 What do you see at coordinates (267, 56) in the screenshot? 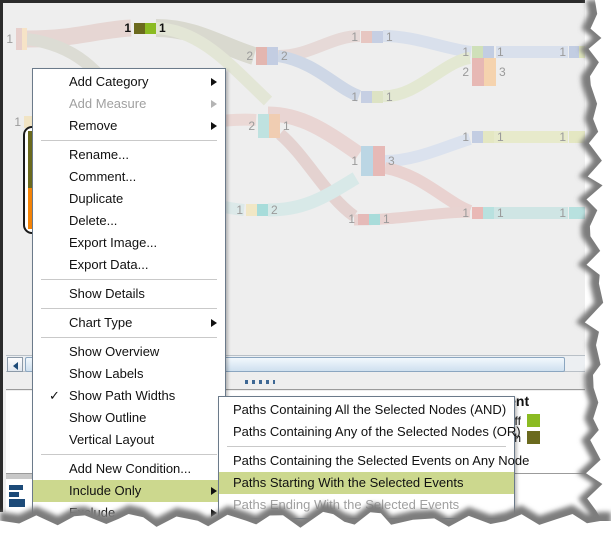
I see `chart-node: 22` at bounding box center [267, 56].